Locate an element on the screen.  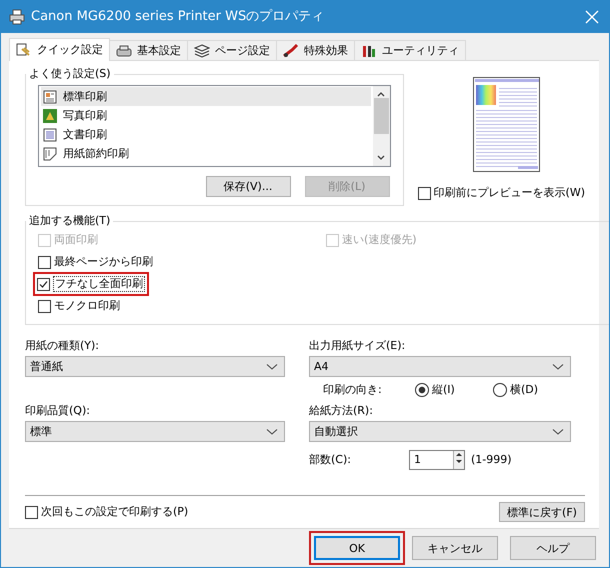
spin-down-icon is located at coordinates (459, 461).